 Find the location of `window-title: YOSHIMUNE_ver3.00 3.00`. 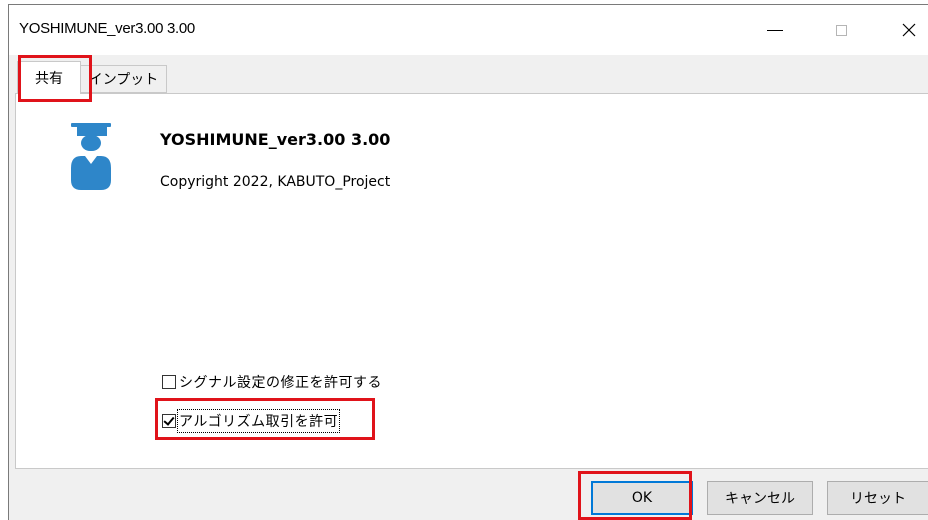

window-title: YOSHIMUNE_ver3.00 3.00 is located at coordinates (107, 28).